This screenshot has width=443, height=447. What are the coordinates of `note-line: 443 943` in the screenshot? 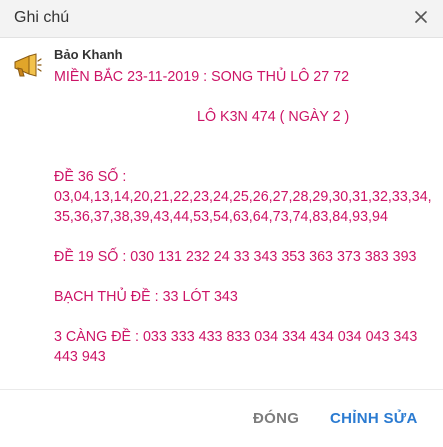 It's located at (80, 357).